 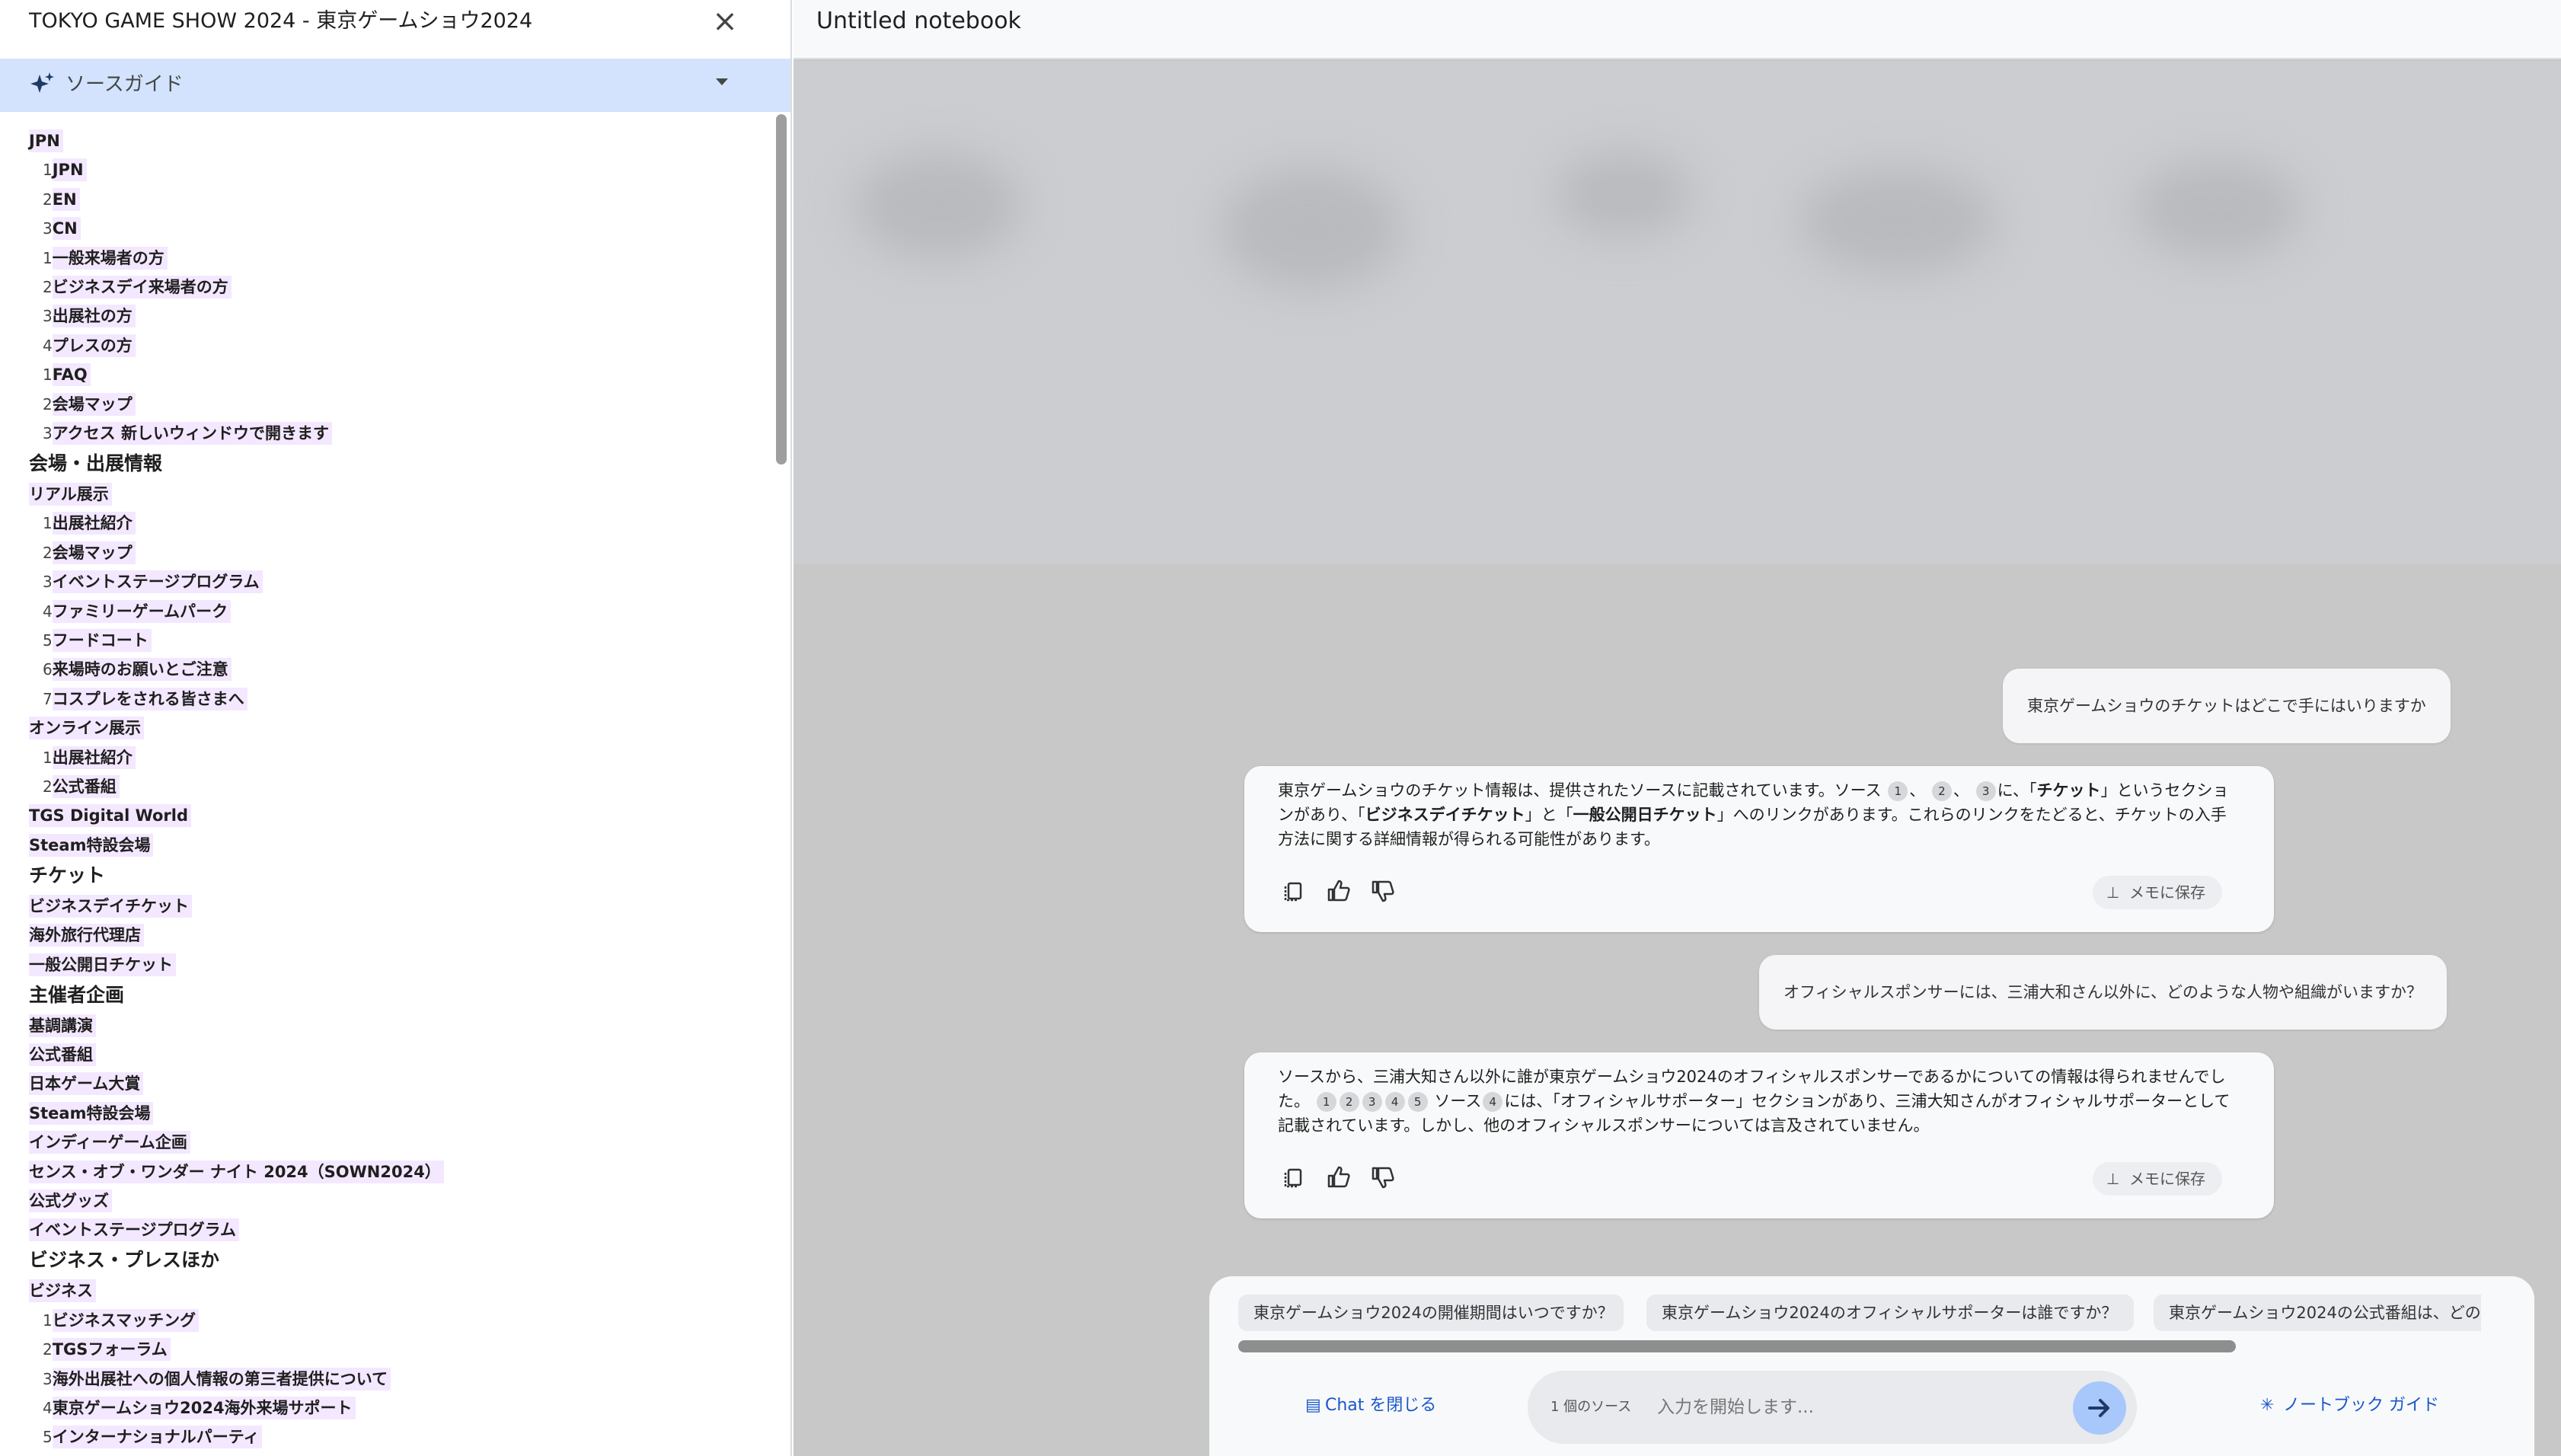 I want to click on outline-item: 主催者企画, so click(x=78, y=998).